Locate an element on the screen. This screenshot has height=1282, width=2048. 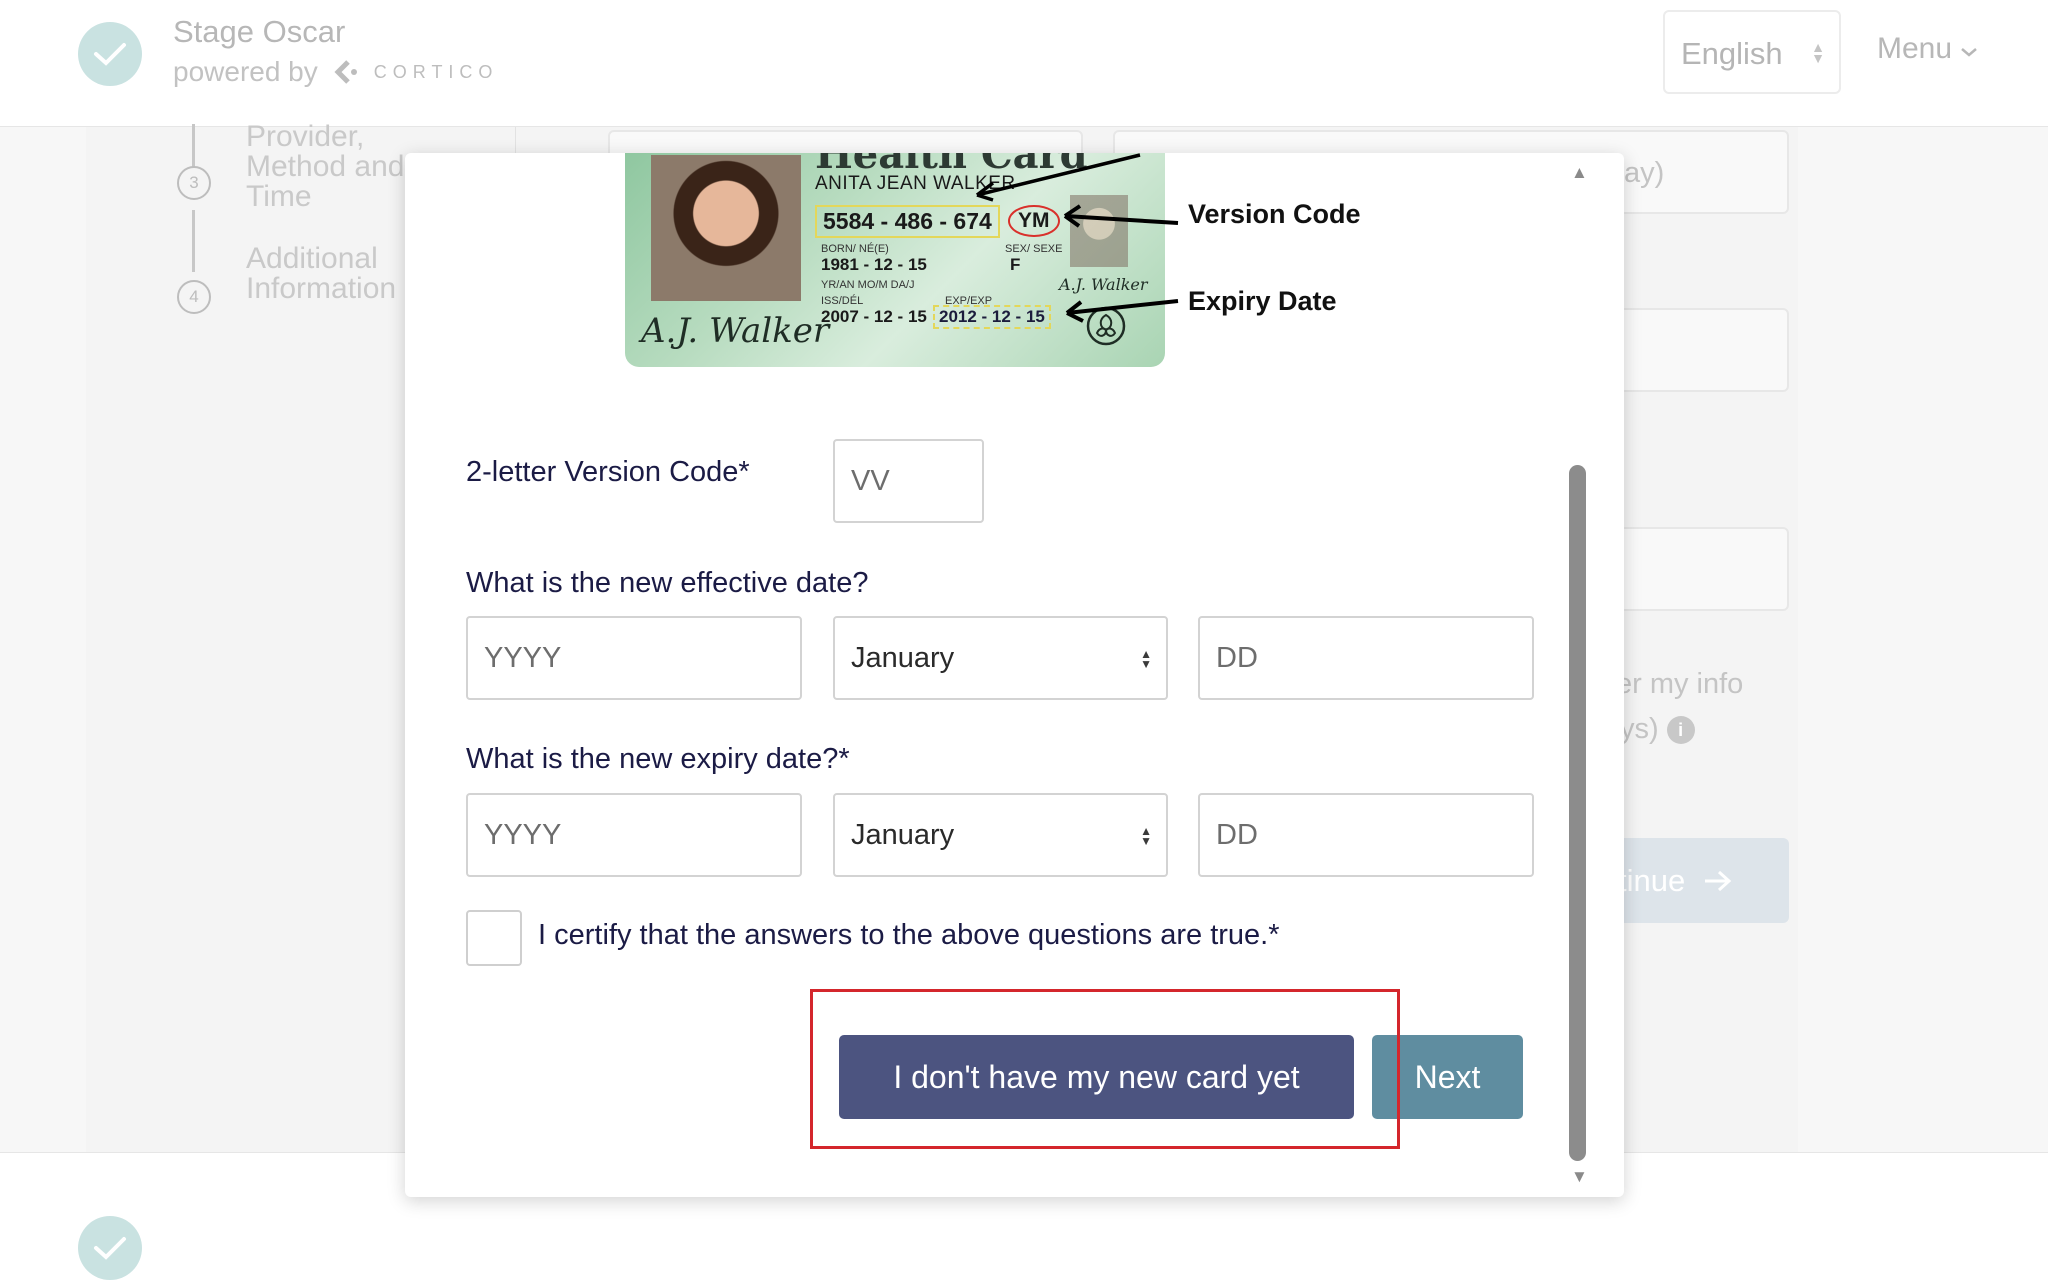
effective-date-label: What is the new effective date? is located at coordinates (667, 583).